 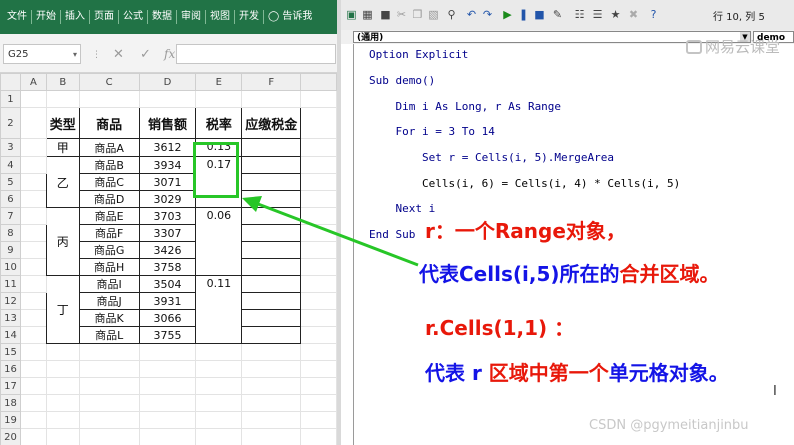 I want to click on product-cell: 商品L, so click(x=109, y=335).